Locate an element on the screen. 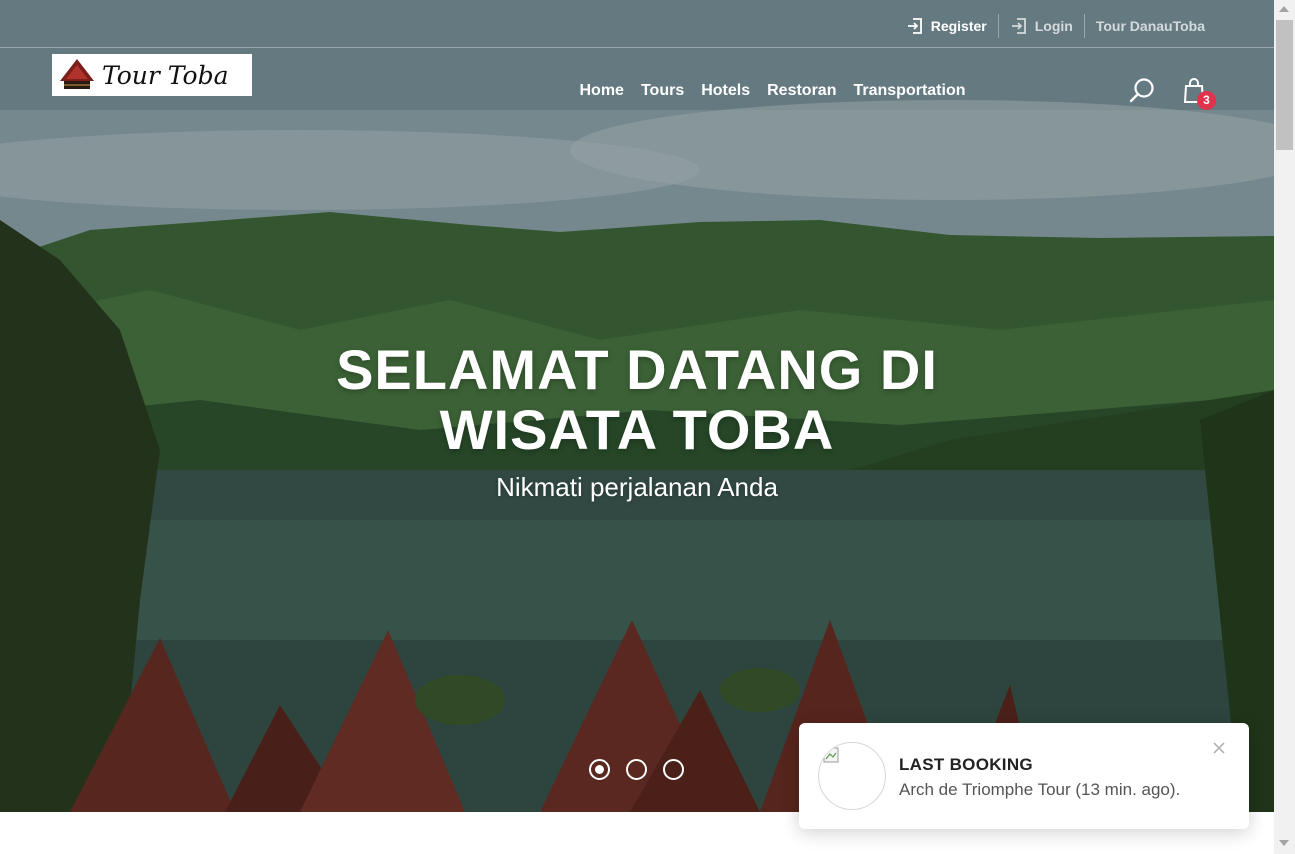 Image resolution: width=1295 pixels, height=854 pixels. logo-text: Tour Toba is located at coordinates (165, 75).